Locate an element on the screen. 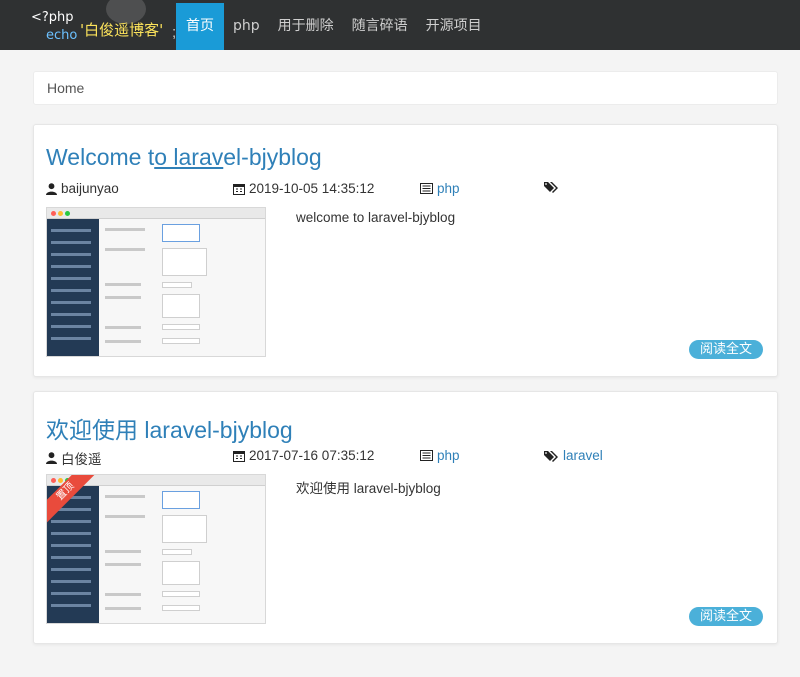 Image resolution: width=800 pixels, height=677 pixels. article-thumbnail is located at coordinates (156, 282).